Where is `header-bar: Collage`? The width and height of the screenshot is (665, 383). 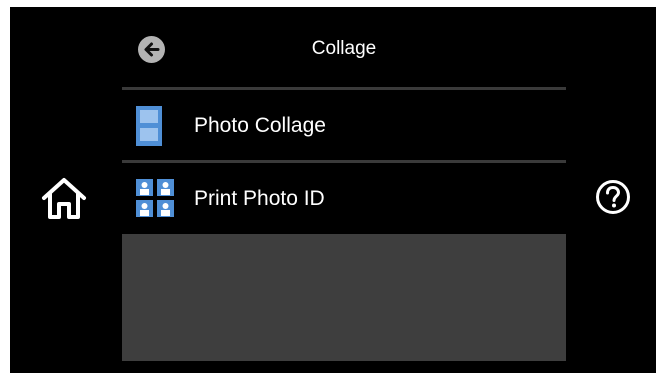
header-bar: Collage is located at coordinates (344, 50).